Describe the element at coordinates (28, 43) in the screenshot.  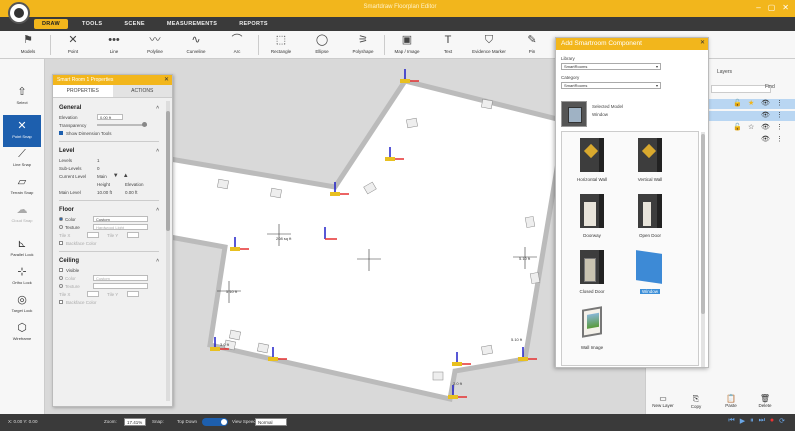
I see `models-button: ⚑ Models` at that location.